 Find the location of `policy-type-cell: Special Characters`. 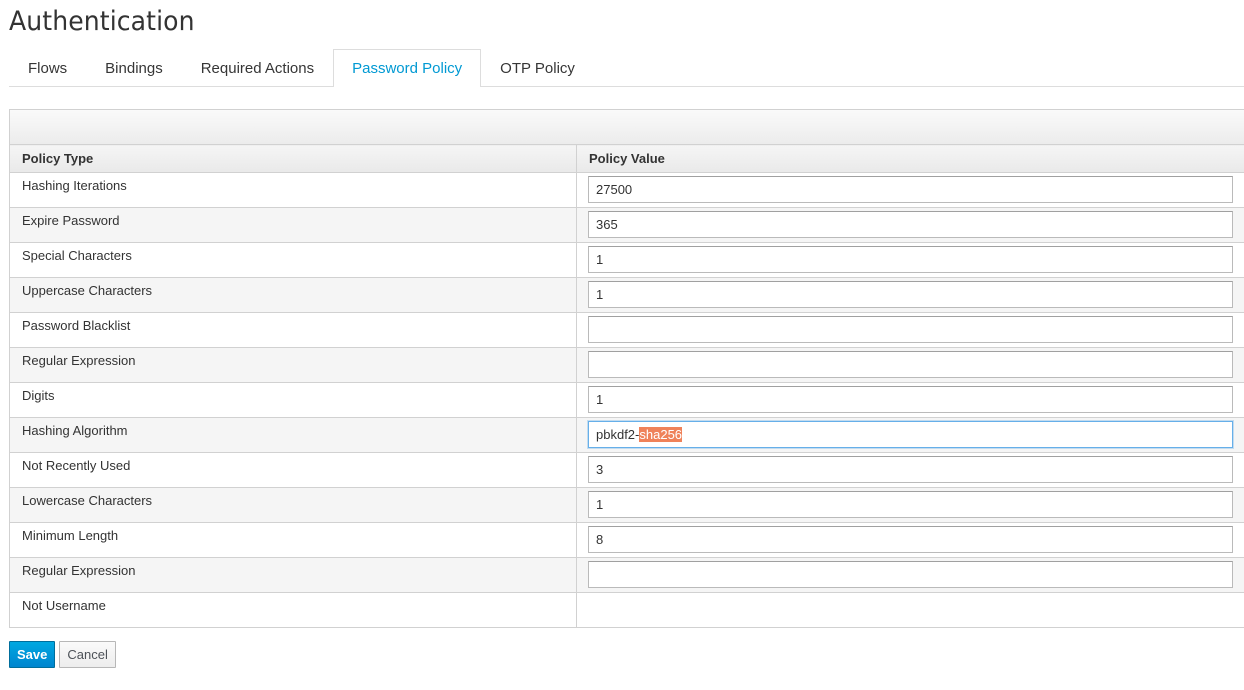

policy-type-cell: Special Characters is located at coordinates (293, 260).